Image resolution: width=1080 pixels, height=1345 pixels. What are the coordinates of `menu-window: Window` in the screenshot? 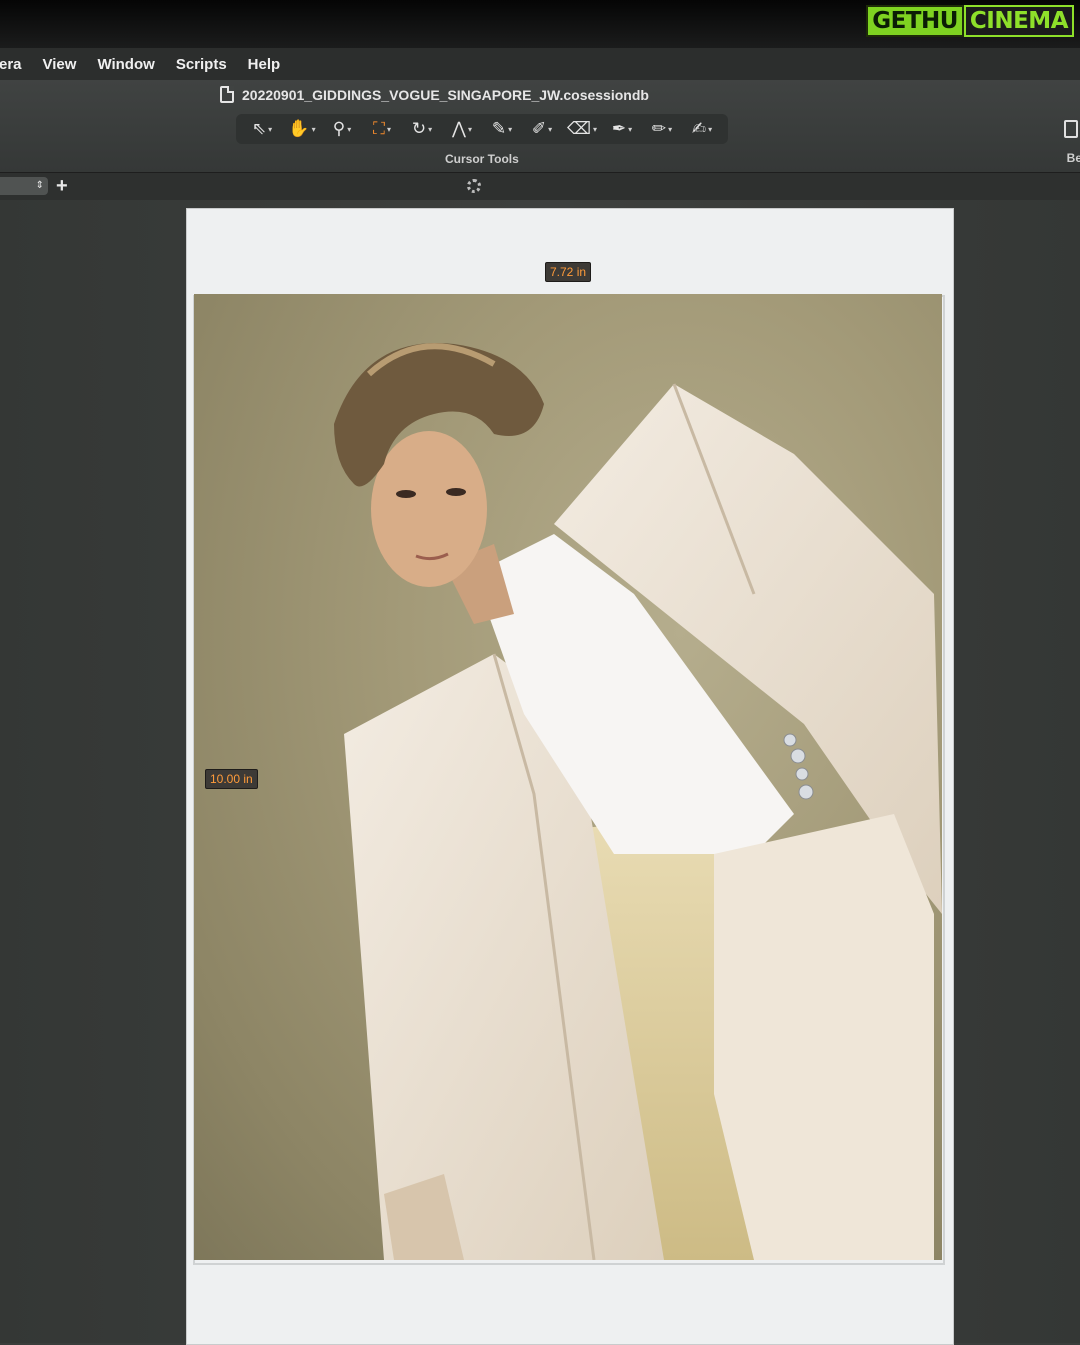 It's located at (125, 64).